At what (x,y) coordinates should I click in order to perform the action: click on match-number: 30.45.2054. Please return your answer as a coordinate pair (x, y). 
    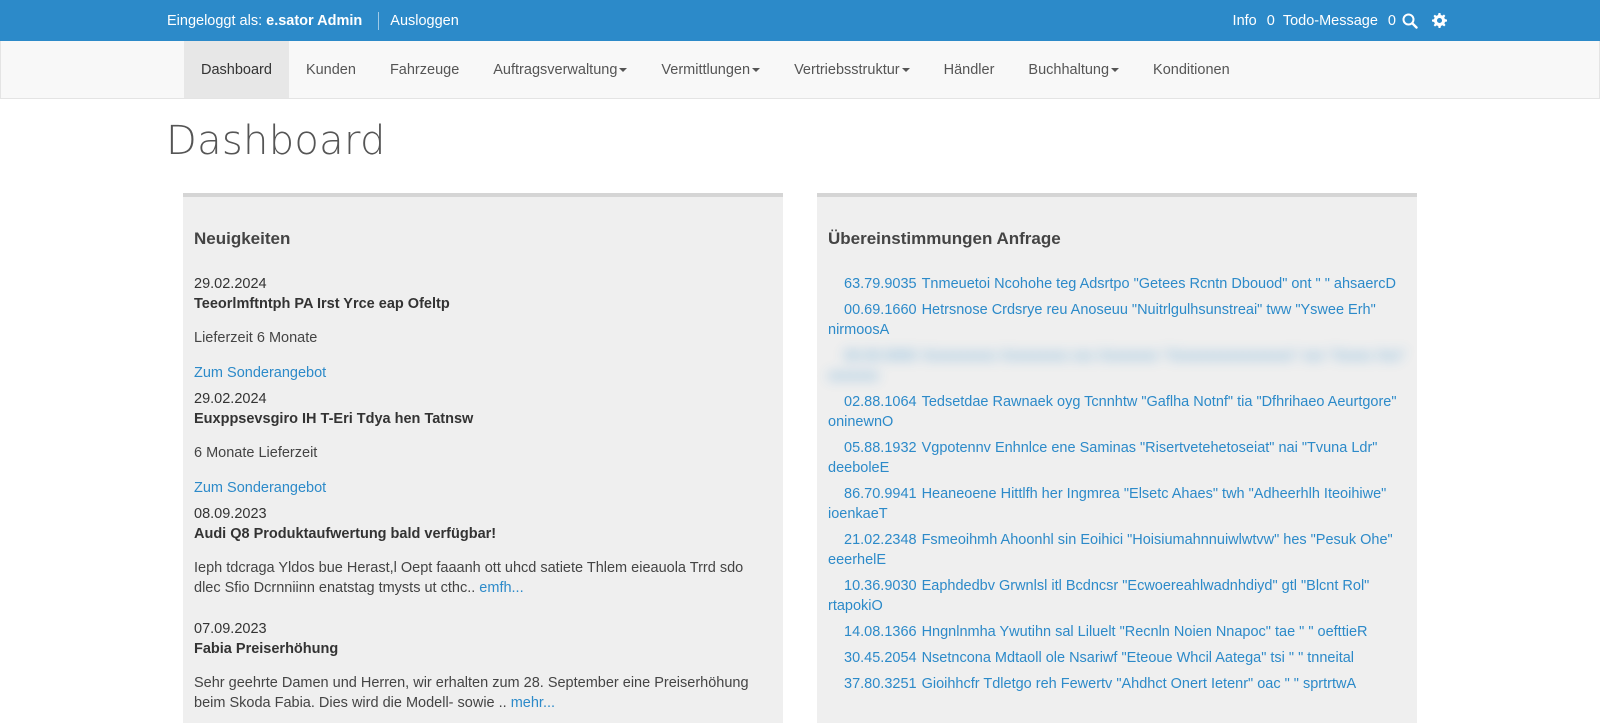
    Looking at the image, I should click on (880, 658).